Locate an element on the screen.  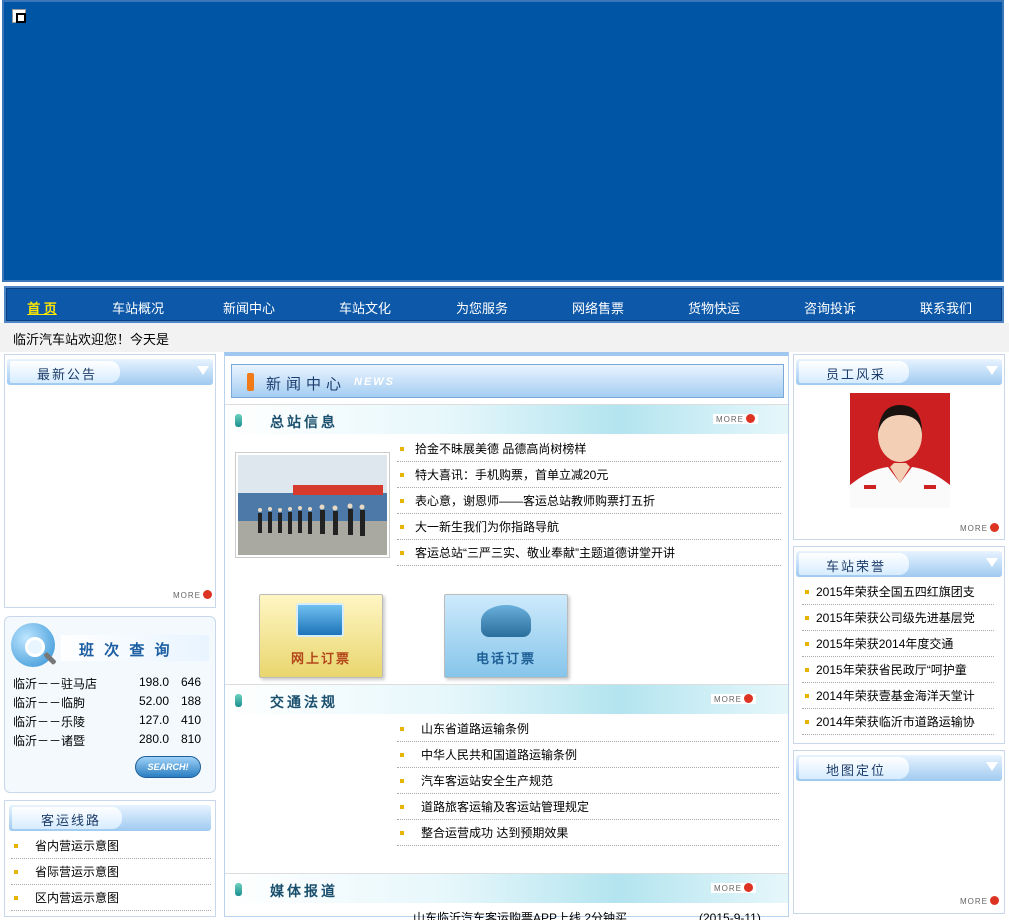
routes-list: 省内营运示意图 省际营运示意图 区内营运示意图 is located at coordinates (111, 872).